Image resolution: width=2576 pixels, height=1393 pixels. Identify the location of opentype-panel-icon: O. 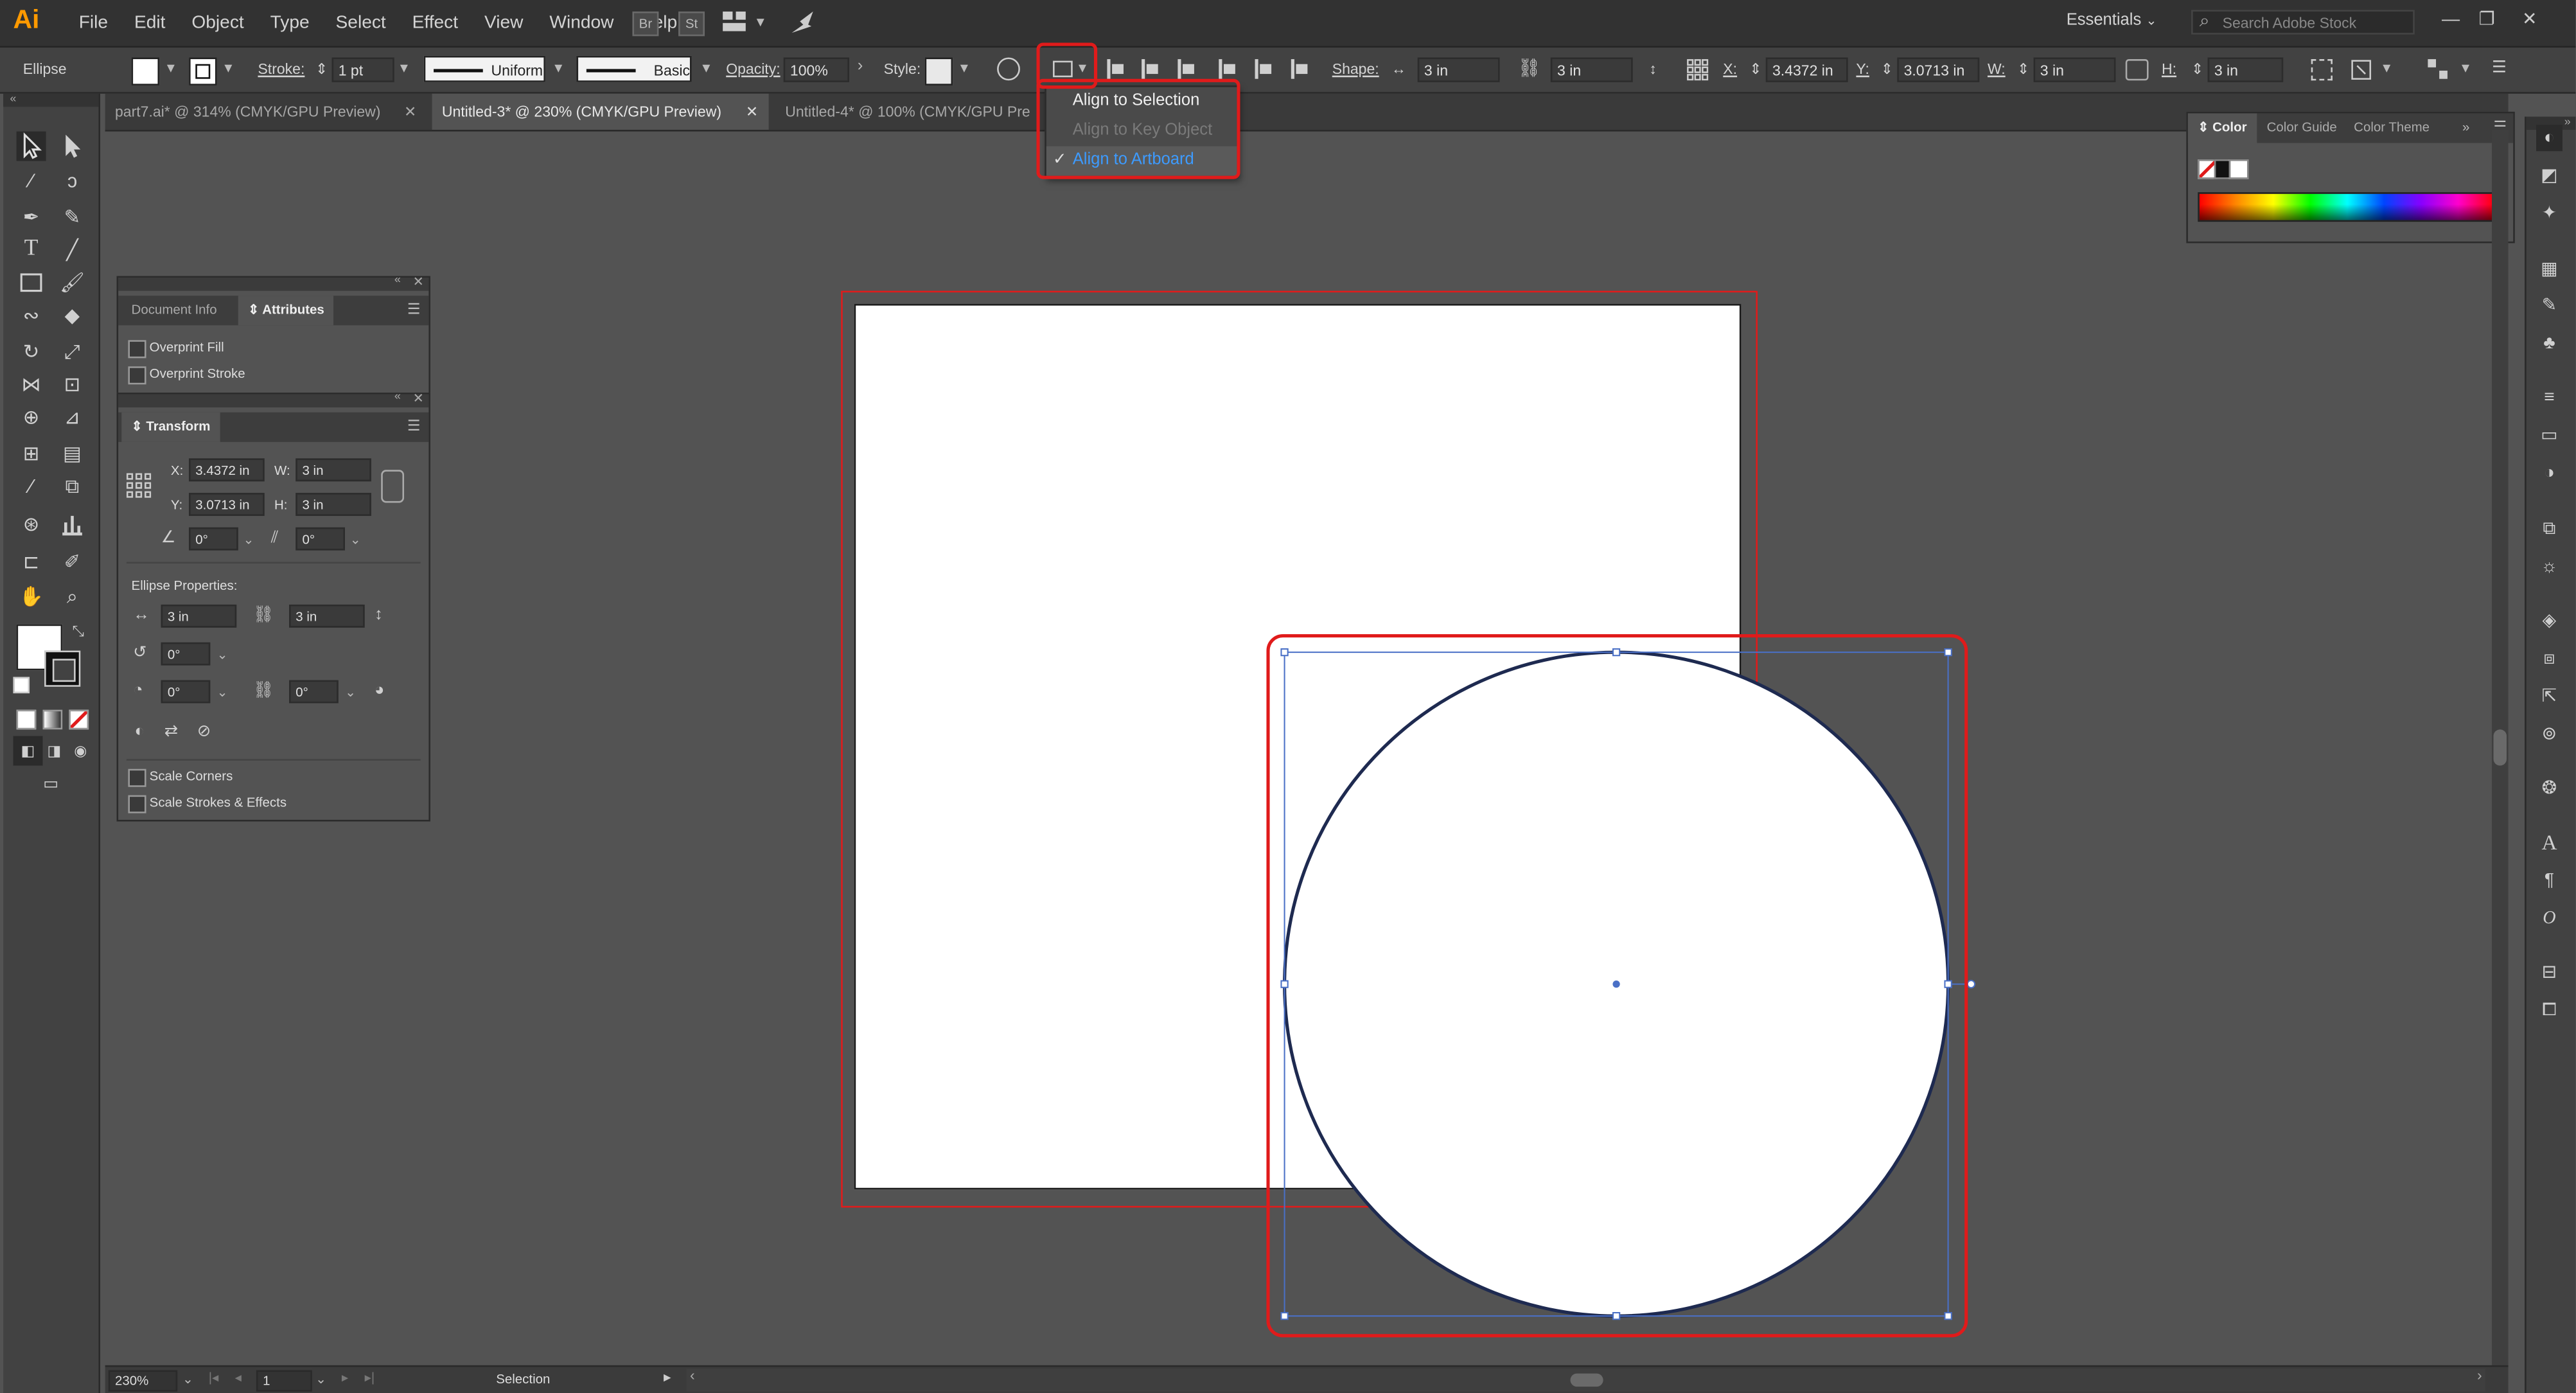
(2549, 918).